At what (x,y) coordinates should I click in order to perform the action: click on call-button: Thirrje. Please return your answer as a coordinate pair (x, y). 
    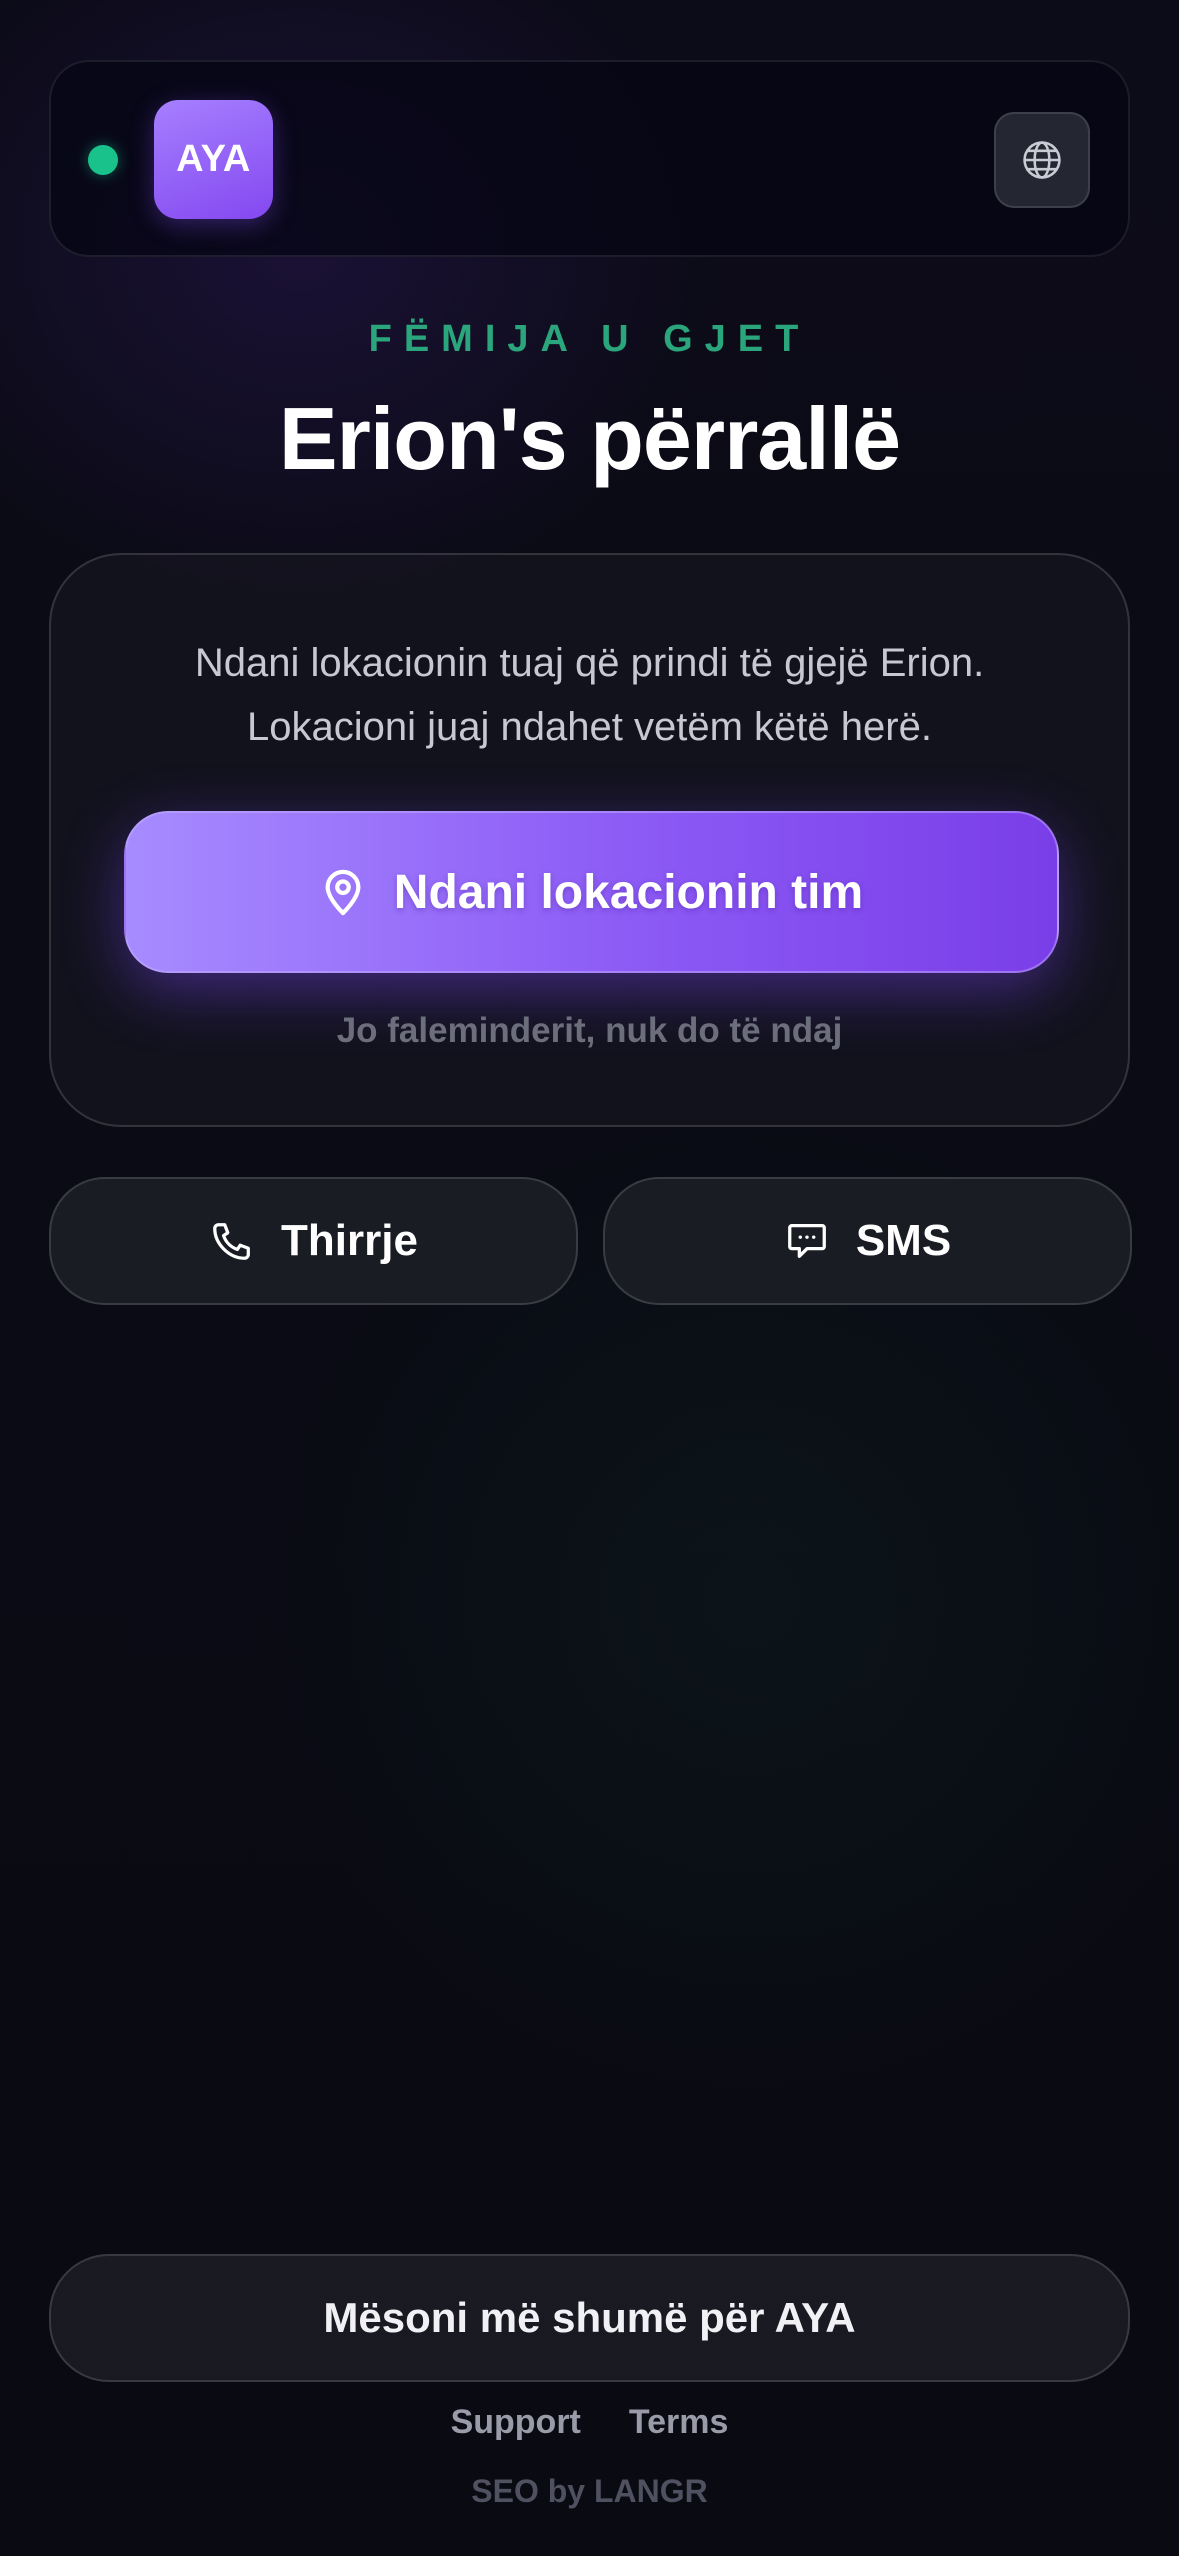
    Looking at the image, I should click on (313, 1241).